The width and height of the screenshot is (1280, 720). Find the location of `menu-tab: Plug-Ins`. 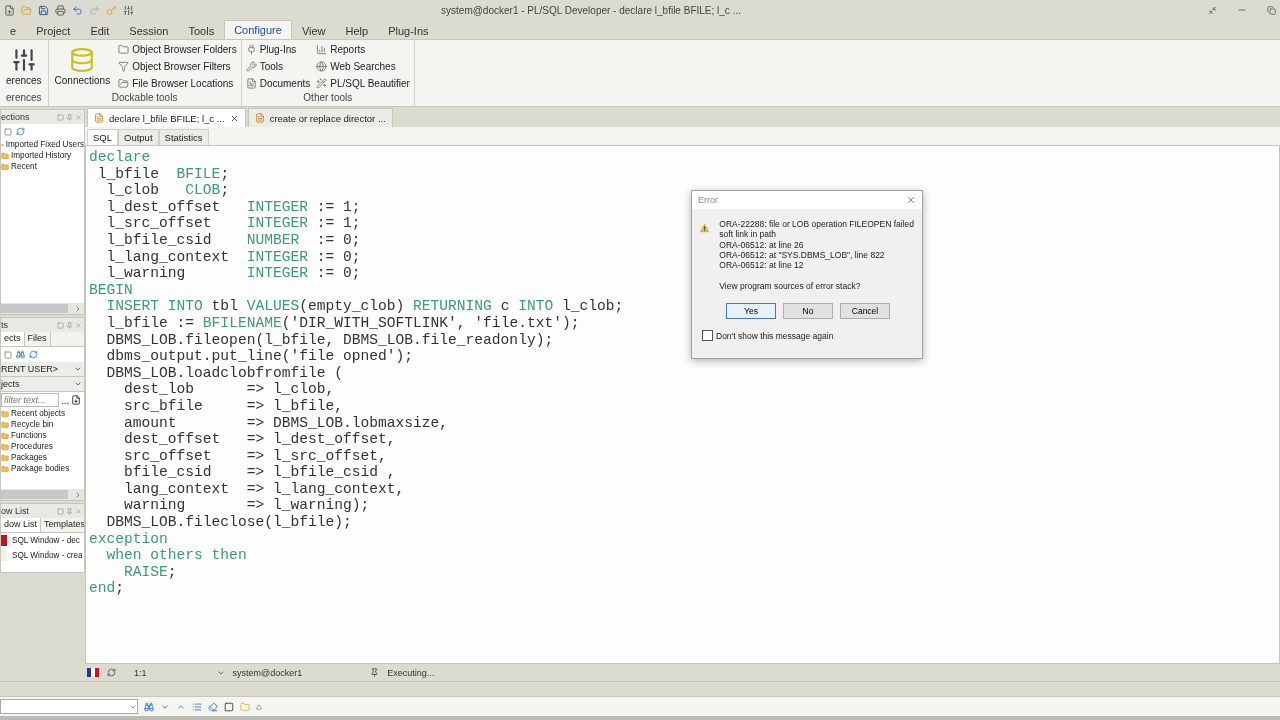

menu-tab: Plug-Ins is located at coordinates (408, 30).